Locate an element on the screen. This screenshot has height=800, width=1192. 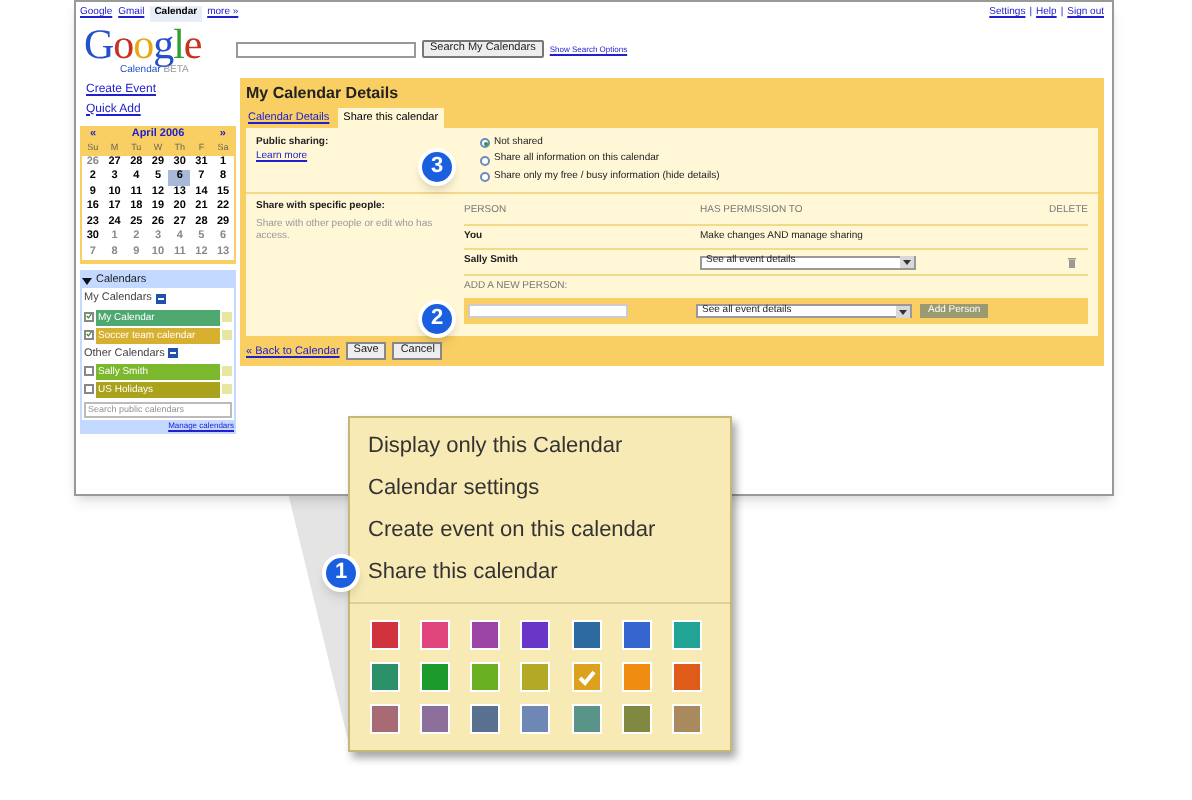
checkmark-icon is located at coordinates (586, 677).